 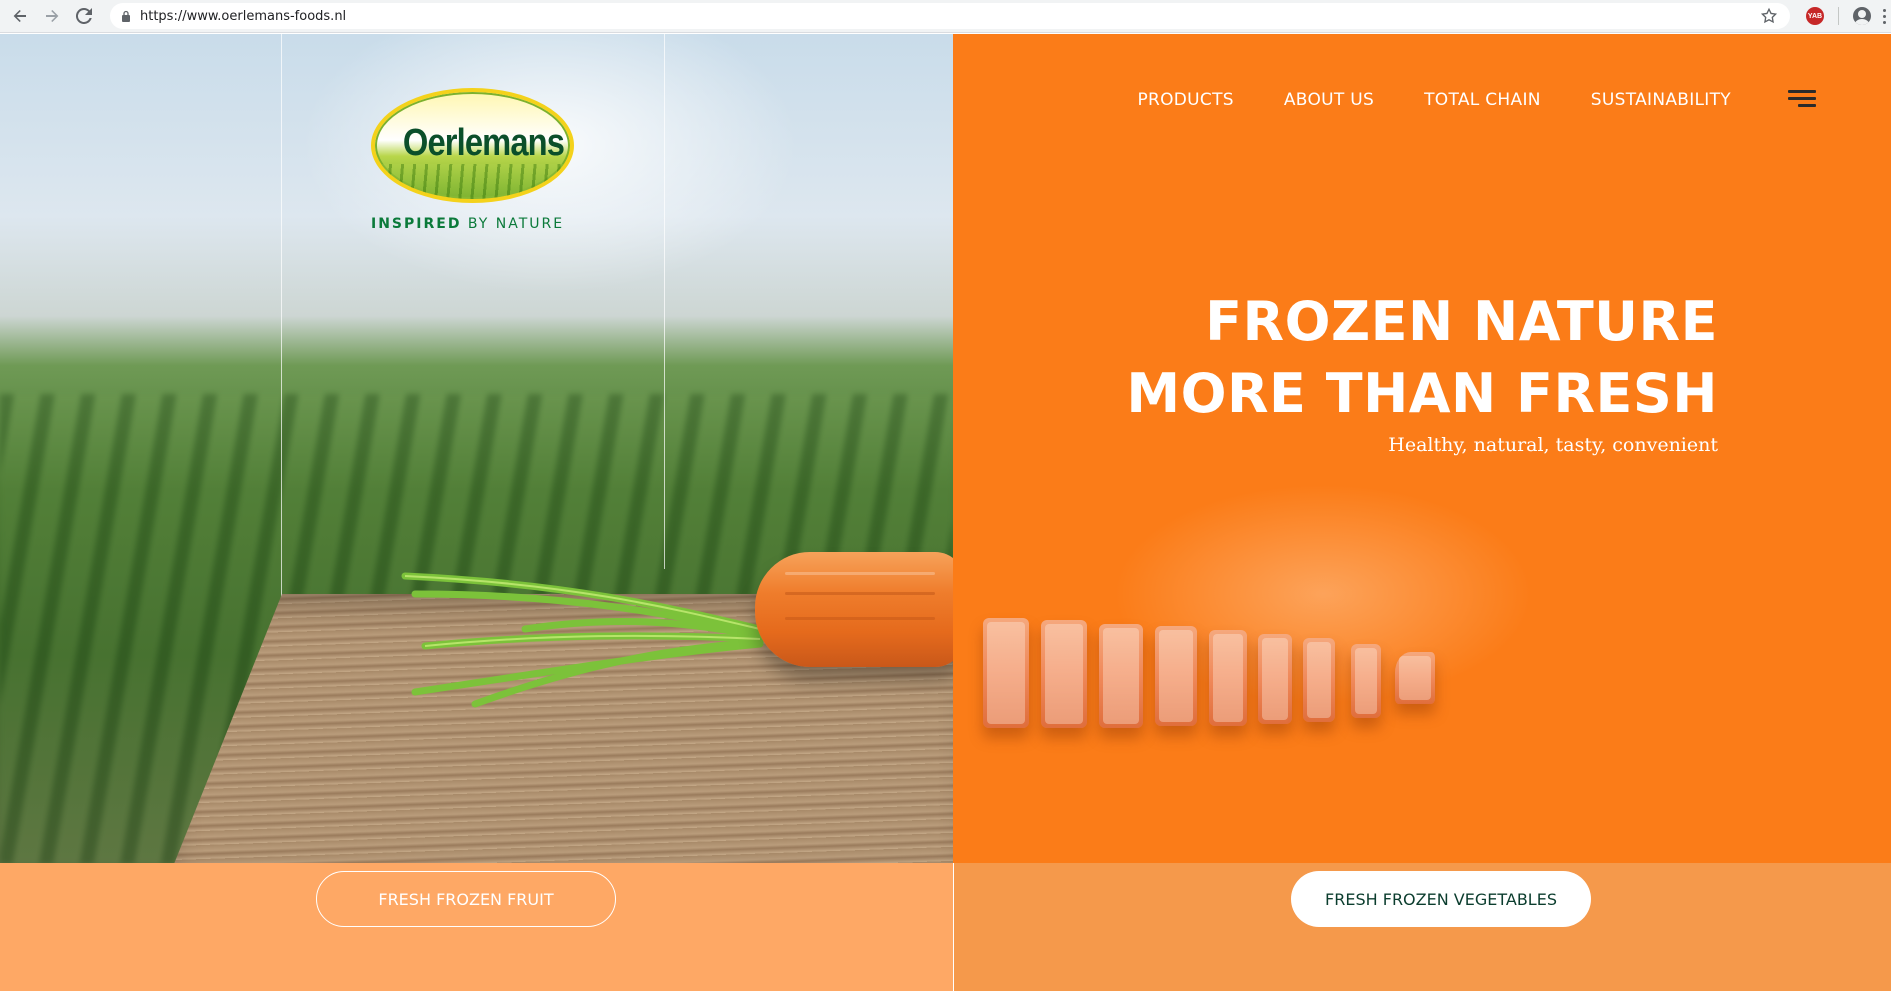 What do you see at coordinates (1802, 100) in the screenshot?
I see `hamburger-menu-icon` at bounding box center [1802, 100].